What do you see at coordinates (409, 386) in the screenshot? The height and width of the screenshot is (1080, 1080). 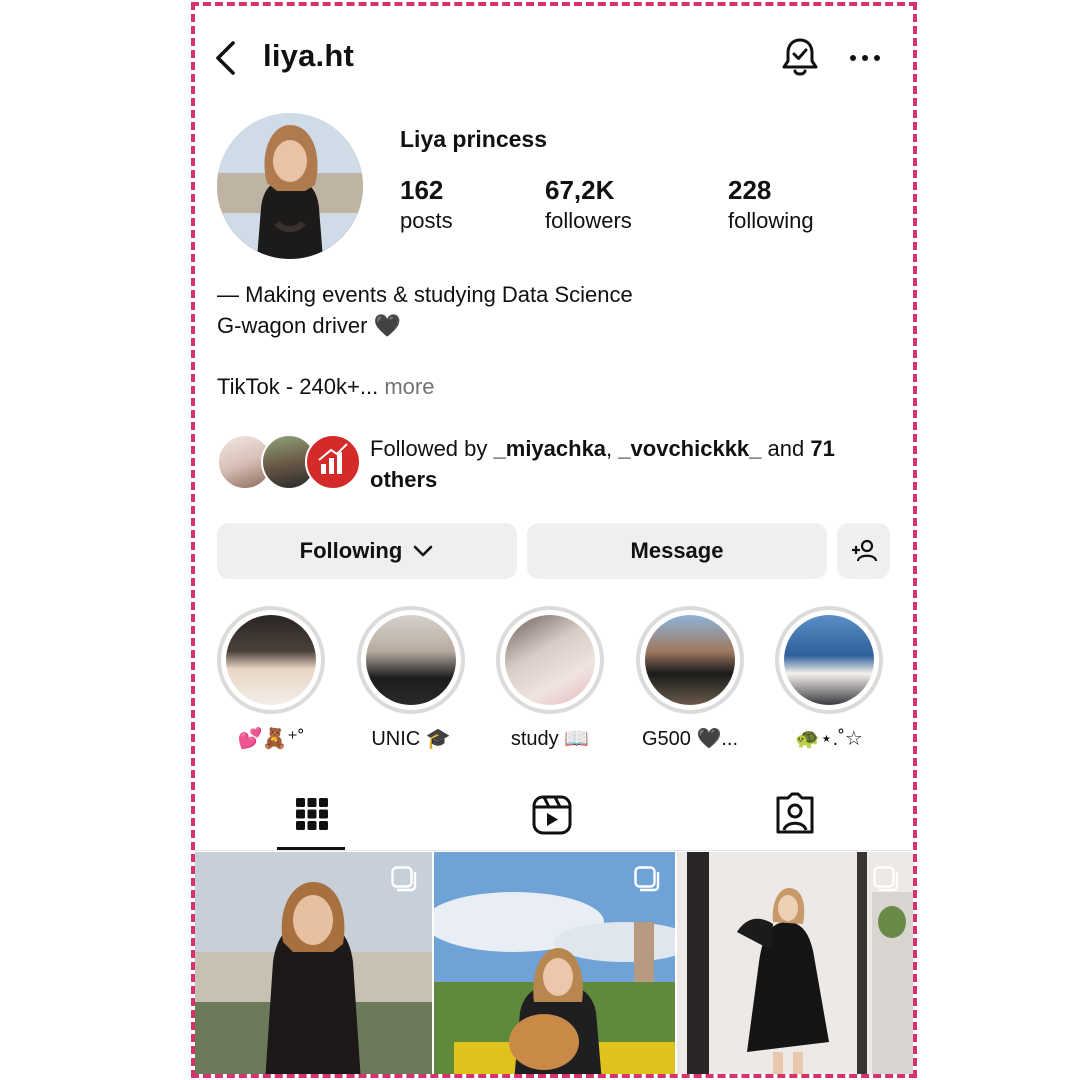 I see `bio-more-link: more` at bounding box center [409, 386].